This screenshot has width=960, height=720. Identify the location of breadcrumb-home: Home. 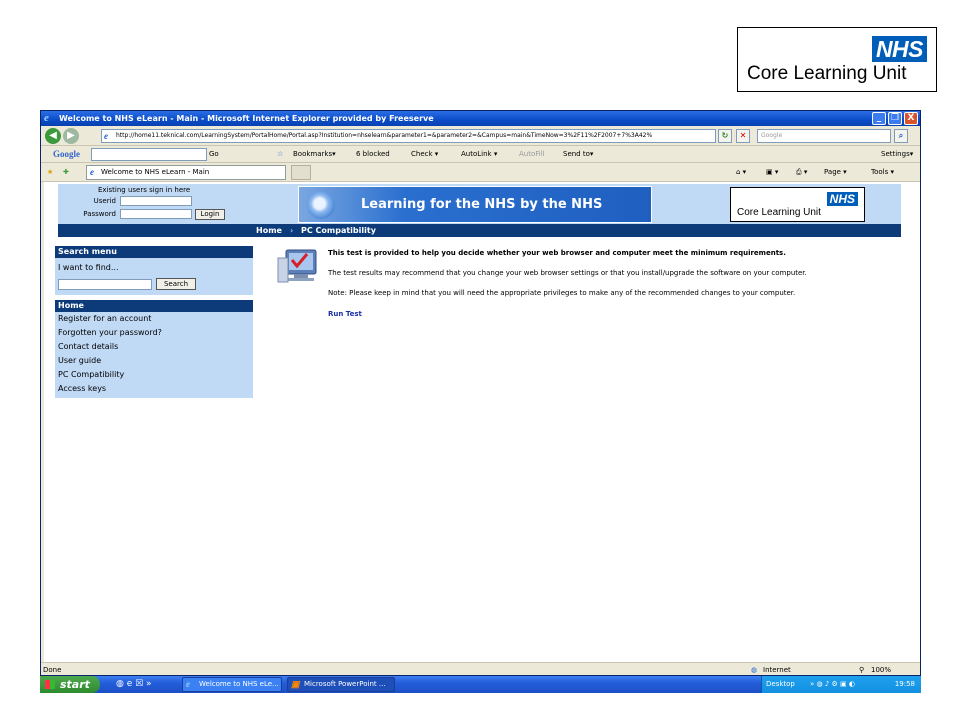
(269, 230).